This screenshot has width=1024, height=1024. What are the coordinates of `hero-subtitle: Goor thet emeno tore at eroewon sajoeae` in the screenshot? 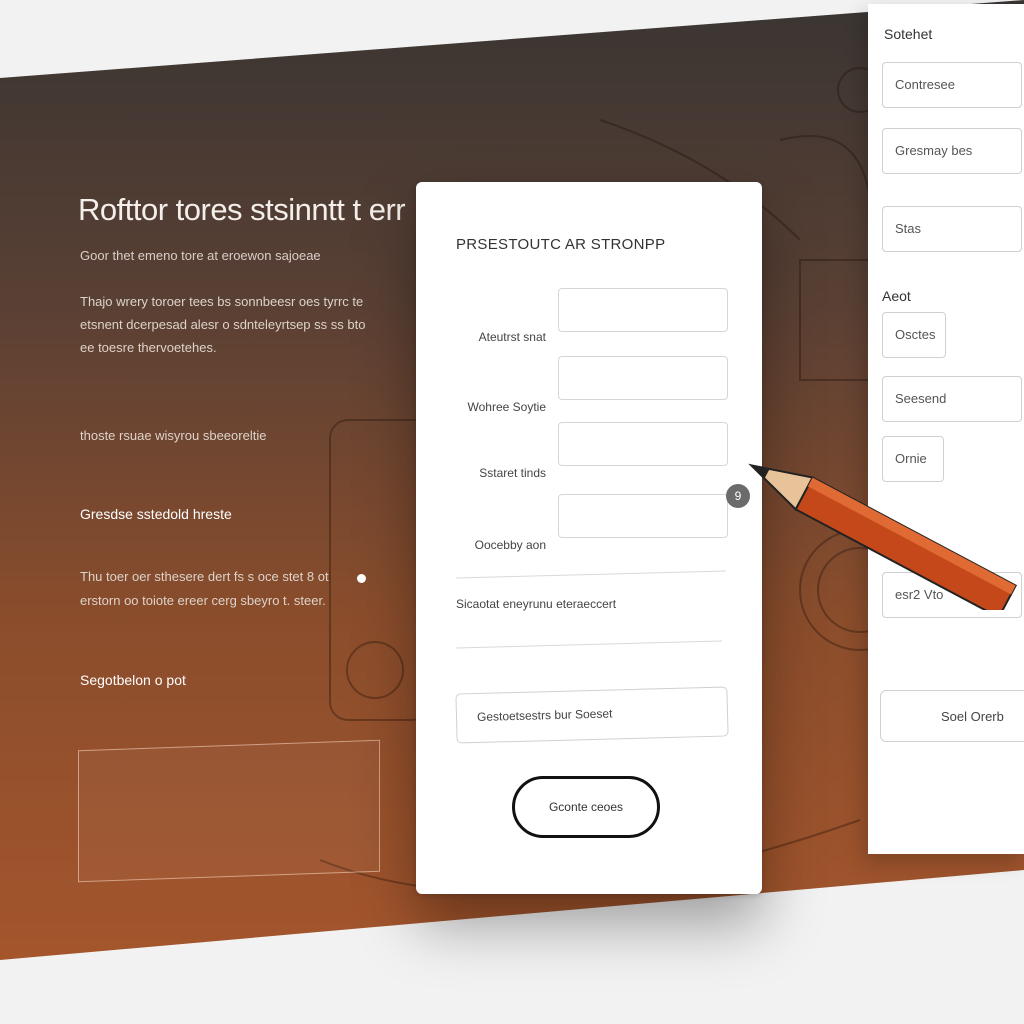 It's located at (200, 255).